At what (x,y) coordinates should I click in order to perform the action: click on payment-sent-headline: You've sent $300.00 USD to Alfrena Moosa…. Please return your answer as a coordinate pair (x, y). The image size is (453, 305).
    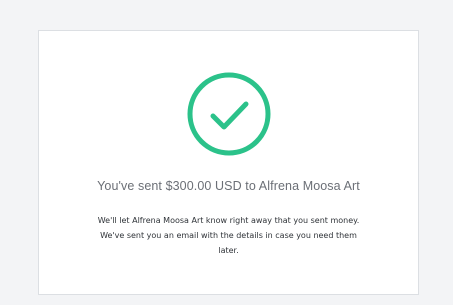
    Looking at the image, I should click on (228, 186).